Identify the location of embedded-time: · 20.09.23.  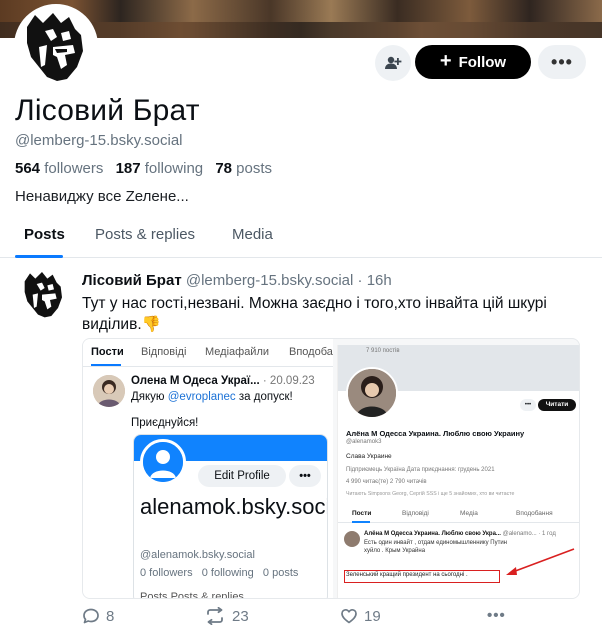
(288, 381).